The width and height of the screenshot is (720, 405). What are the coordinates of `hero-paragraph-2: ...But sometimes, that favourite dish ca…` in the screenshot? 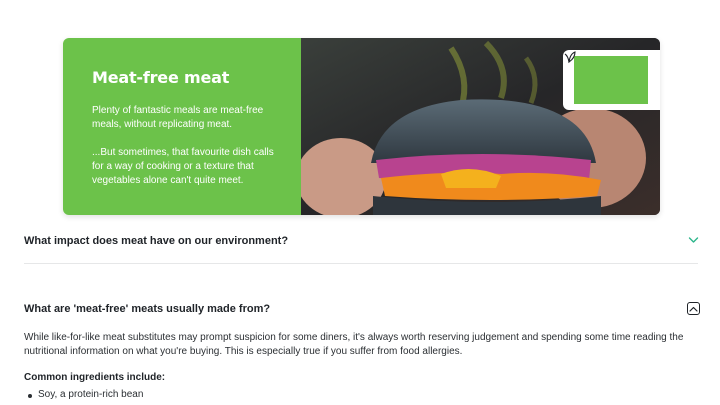 It's located at (183, 166).